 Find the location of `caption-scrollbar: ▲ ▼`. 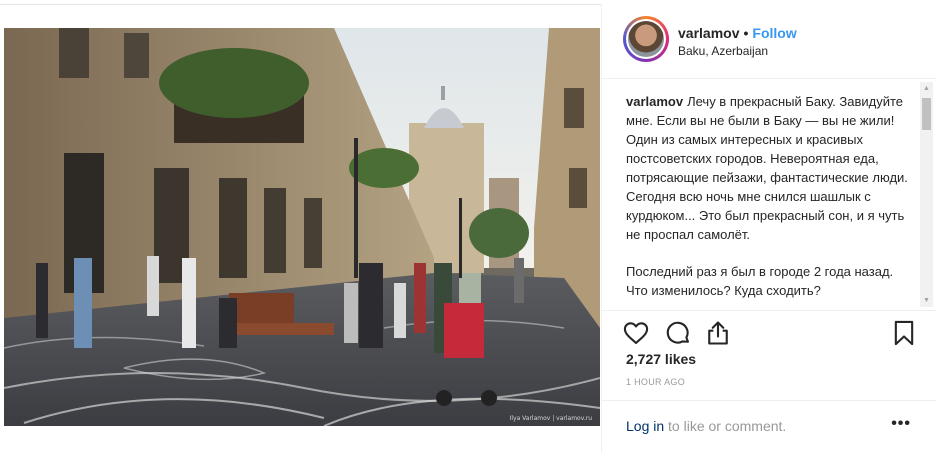

caption-scrollbar: ▲ ▼ is located at coordinates (926, 194).